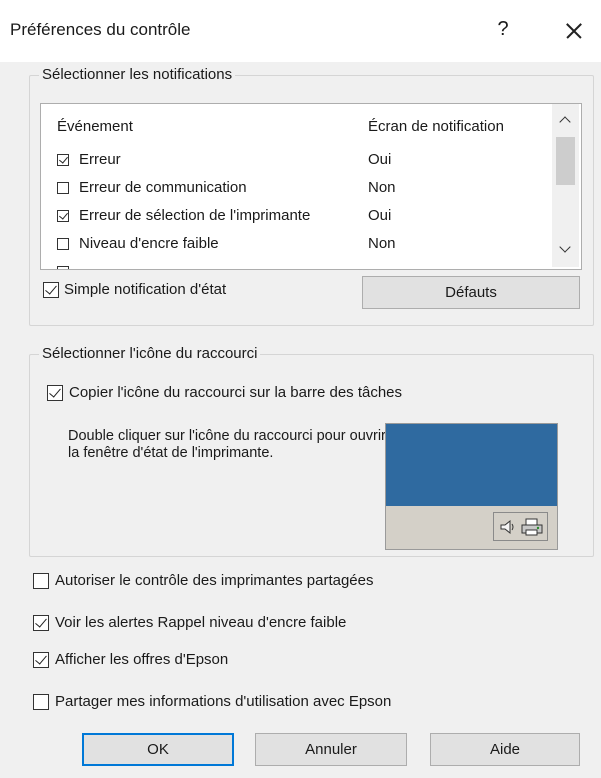 The width and height of the screenshot is (601, 778). What do you see at coordinates (331, 749) in the screenshot?
I see `cancel-button: Annuler` at bounding box center [331, 749].